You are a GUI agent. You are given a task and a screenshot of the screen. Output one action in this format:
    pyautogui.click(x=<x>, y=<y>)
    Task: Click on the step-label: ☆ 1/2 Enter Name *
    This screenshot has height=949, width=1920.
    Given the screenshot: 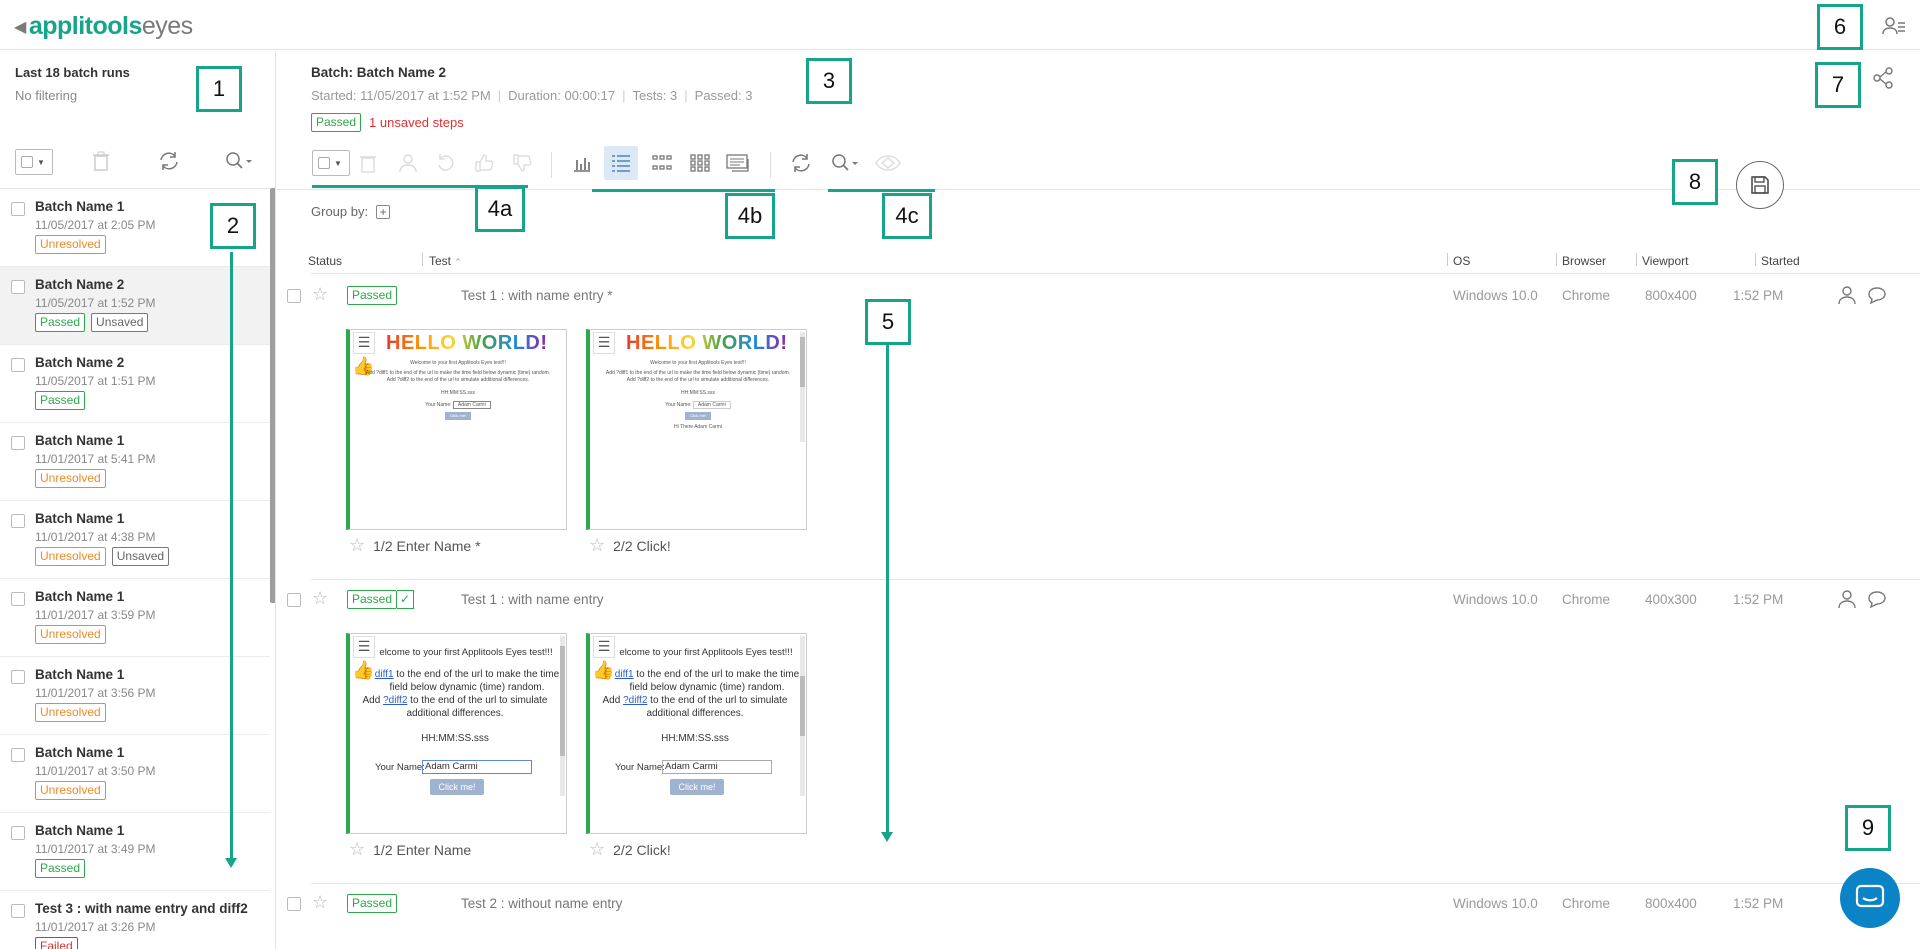 What is the action you would take?
    pyautogui.click(x=415, y=545)
    